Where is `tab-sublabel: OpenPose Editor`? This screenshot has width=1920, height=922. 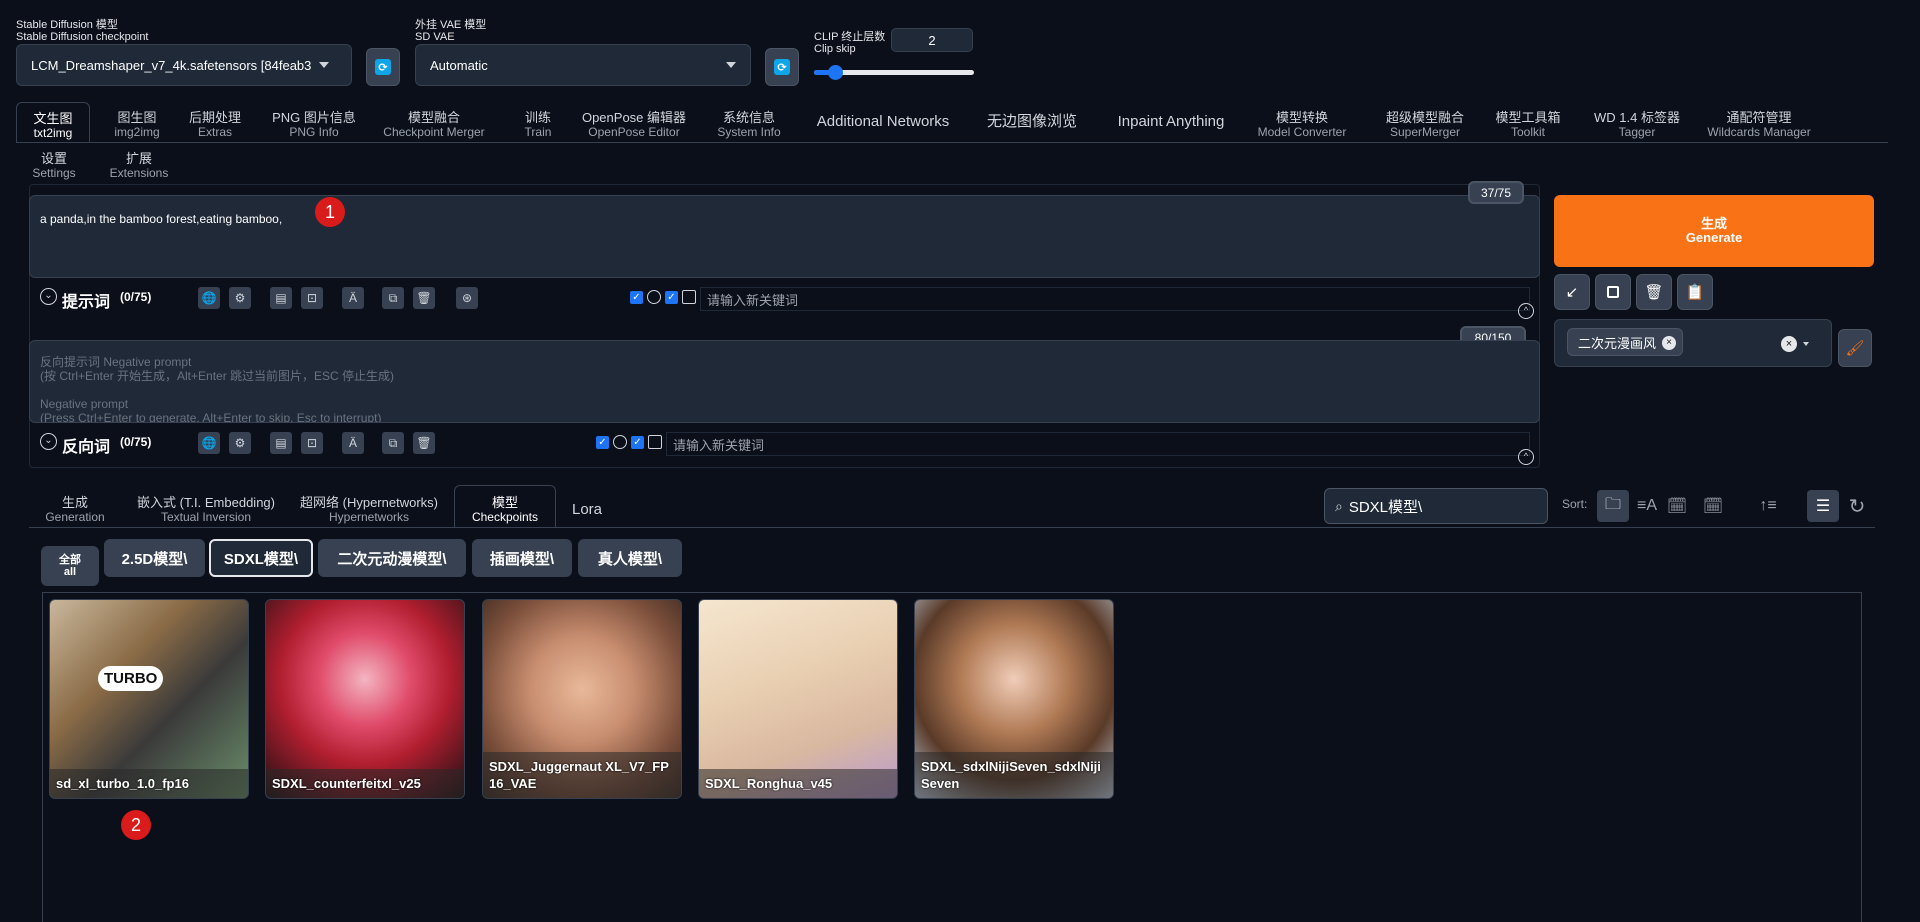
tab-sublabel: OpenPose Editor is located at coordinates (634, 132).